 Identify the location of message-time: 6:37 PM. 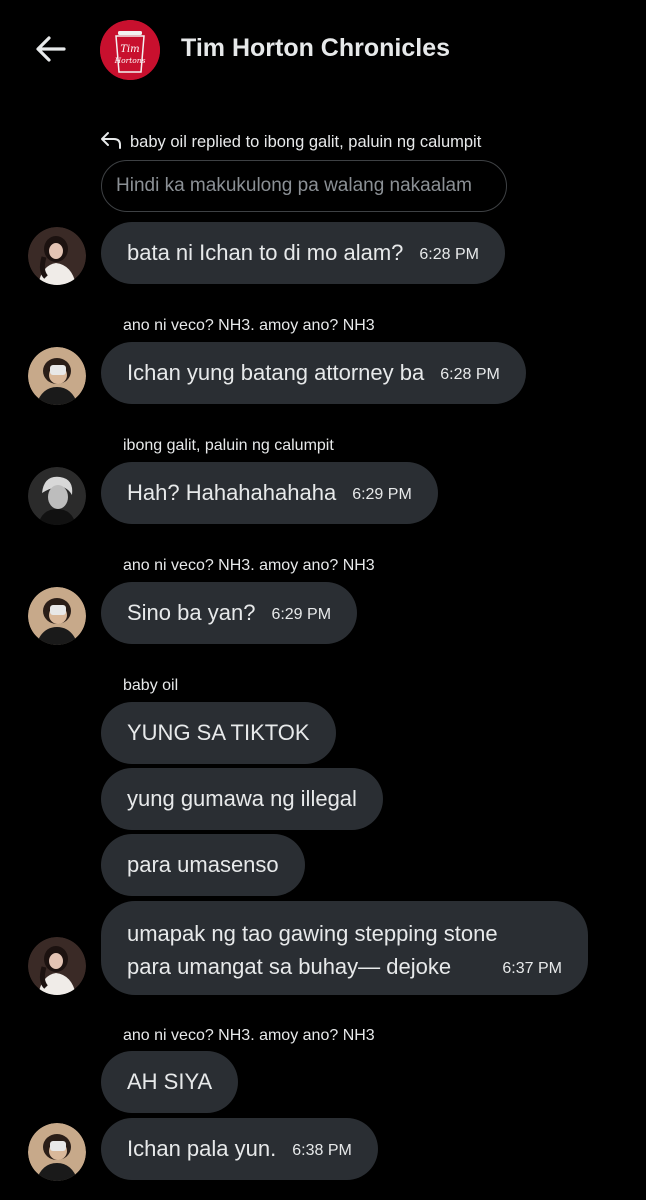
(532, 968).